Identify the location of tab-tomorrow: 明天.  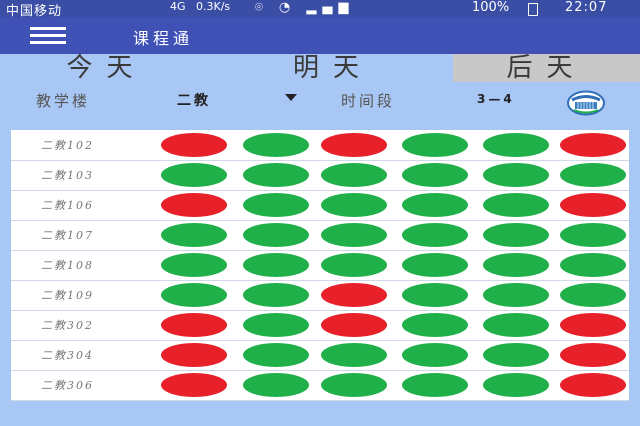
(333, 68).